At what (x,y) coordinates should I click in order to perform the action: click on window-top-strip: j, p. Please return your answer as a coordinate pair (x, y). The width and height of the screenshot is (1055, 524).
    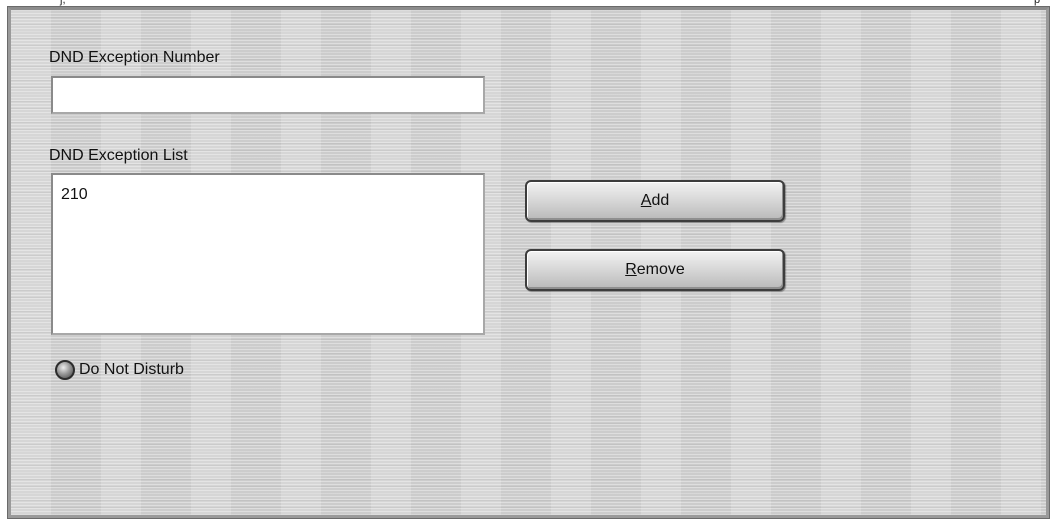
    Looking at the image, I should click on (527, 3).